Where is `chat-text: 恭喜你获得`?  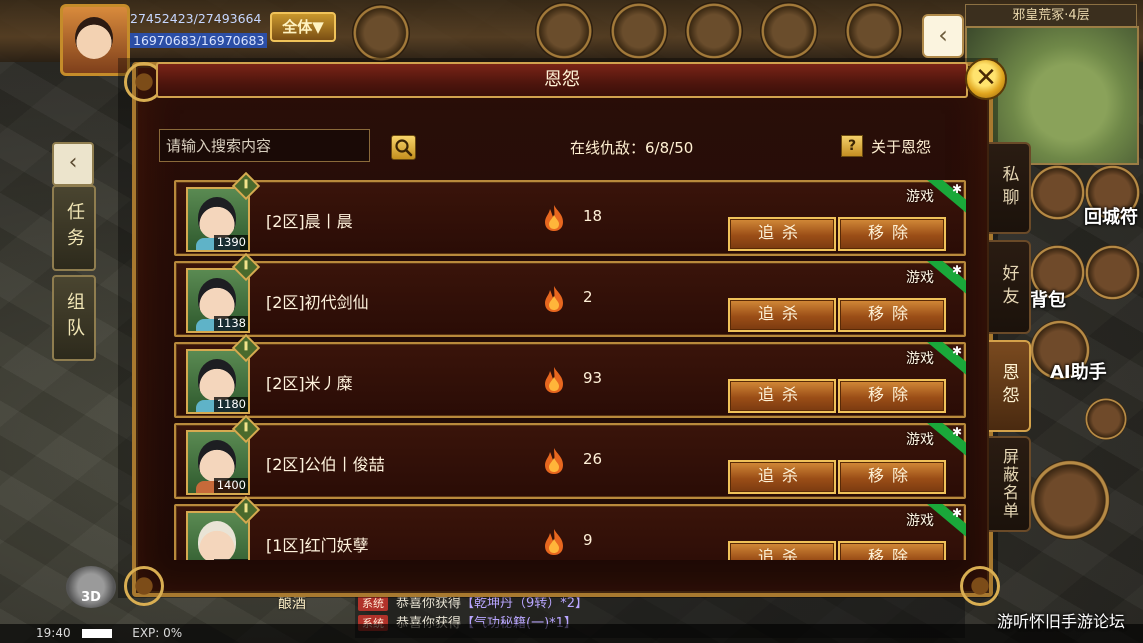
chat-text: 恭喜你获得 is located at coordinates (429, 603).